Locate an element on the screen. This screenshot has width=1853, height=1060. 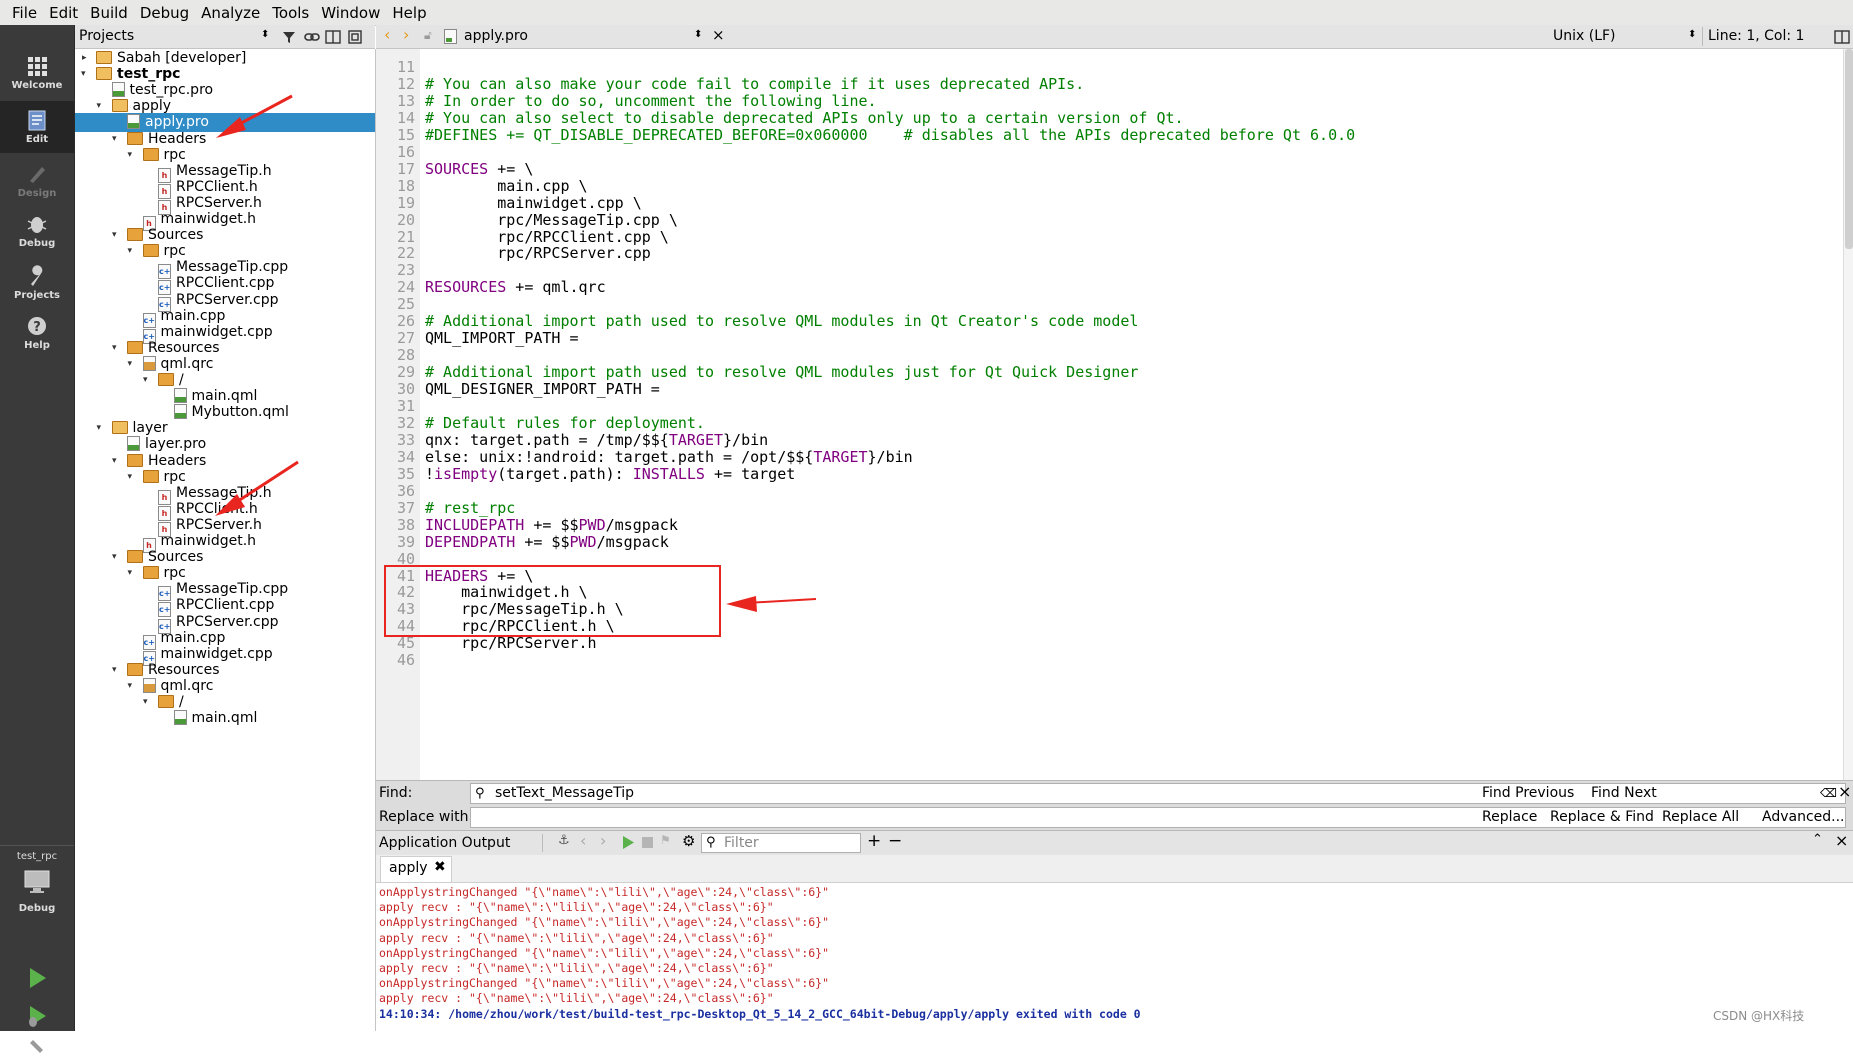
split-icon is located at coordinates (333, 37).